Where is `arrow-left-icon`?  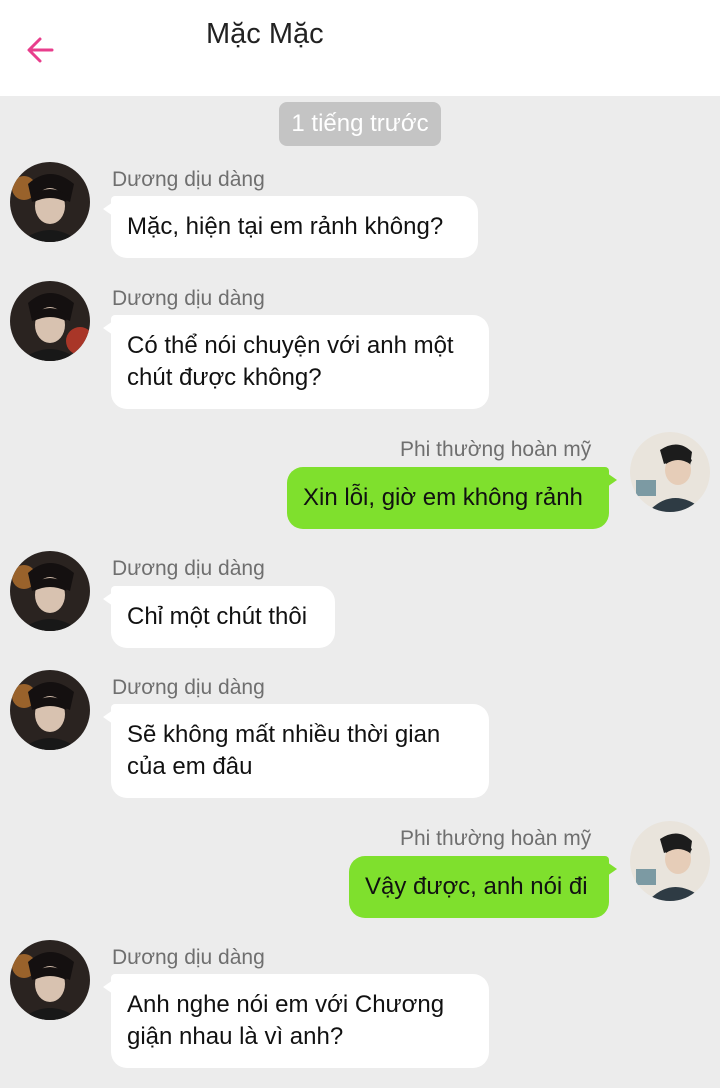
arrow-left-icon is located at coordinates (40, 50).